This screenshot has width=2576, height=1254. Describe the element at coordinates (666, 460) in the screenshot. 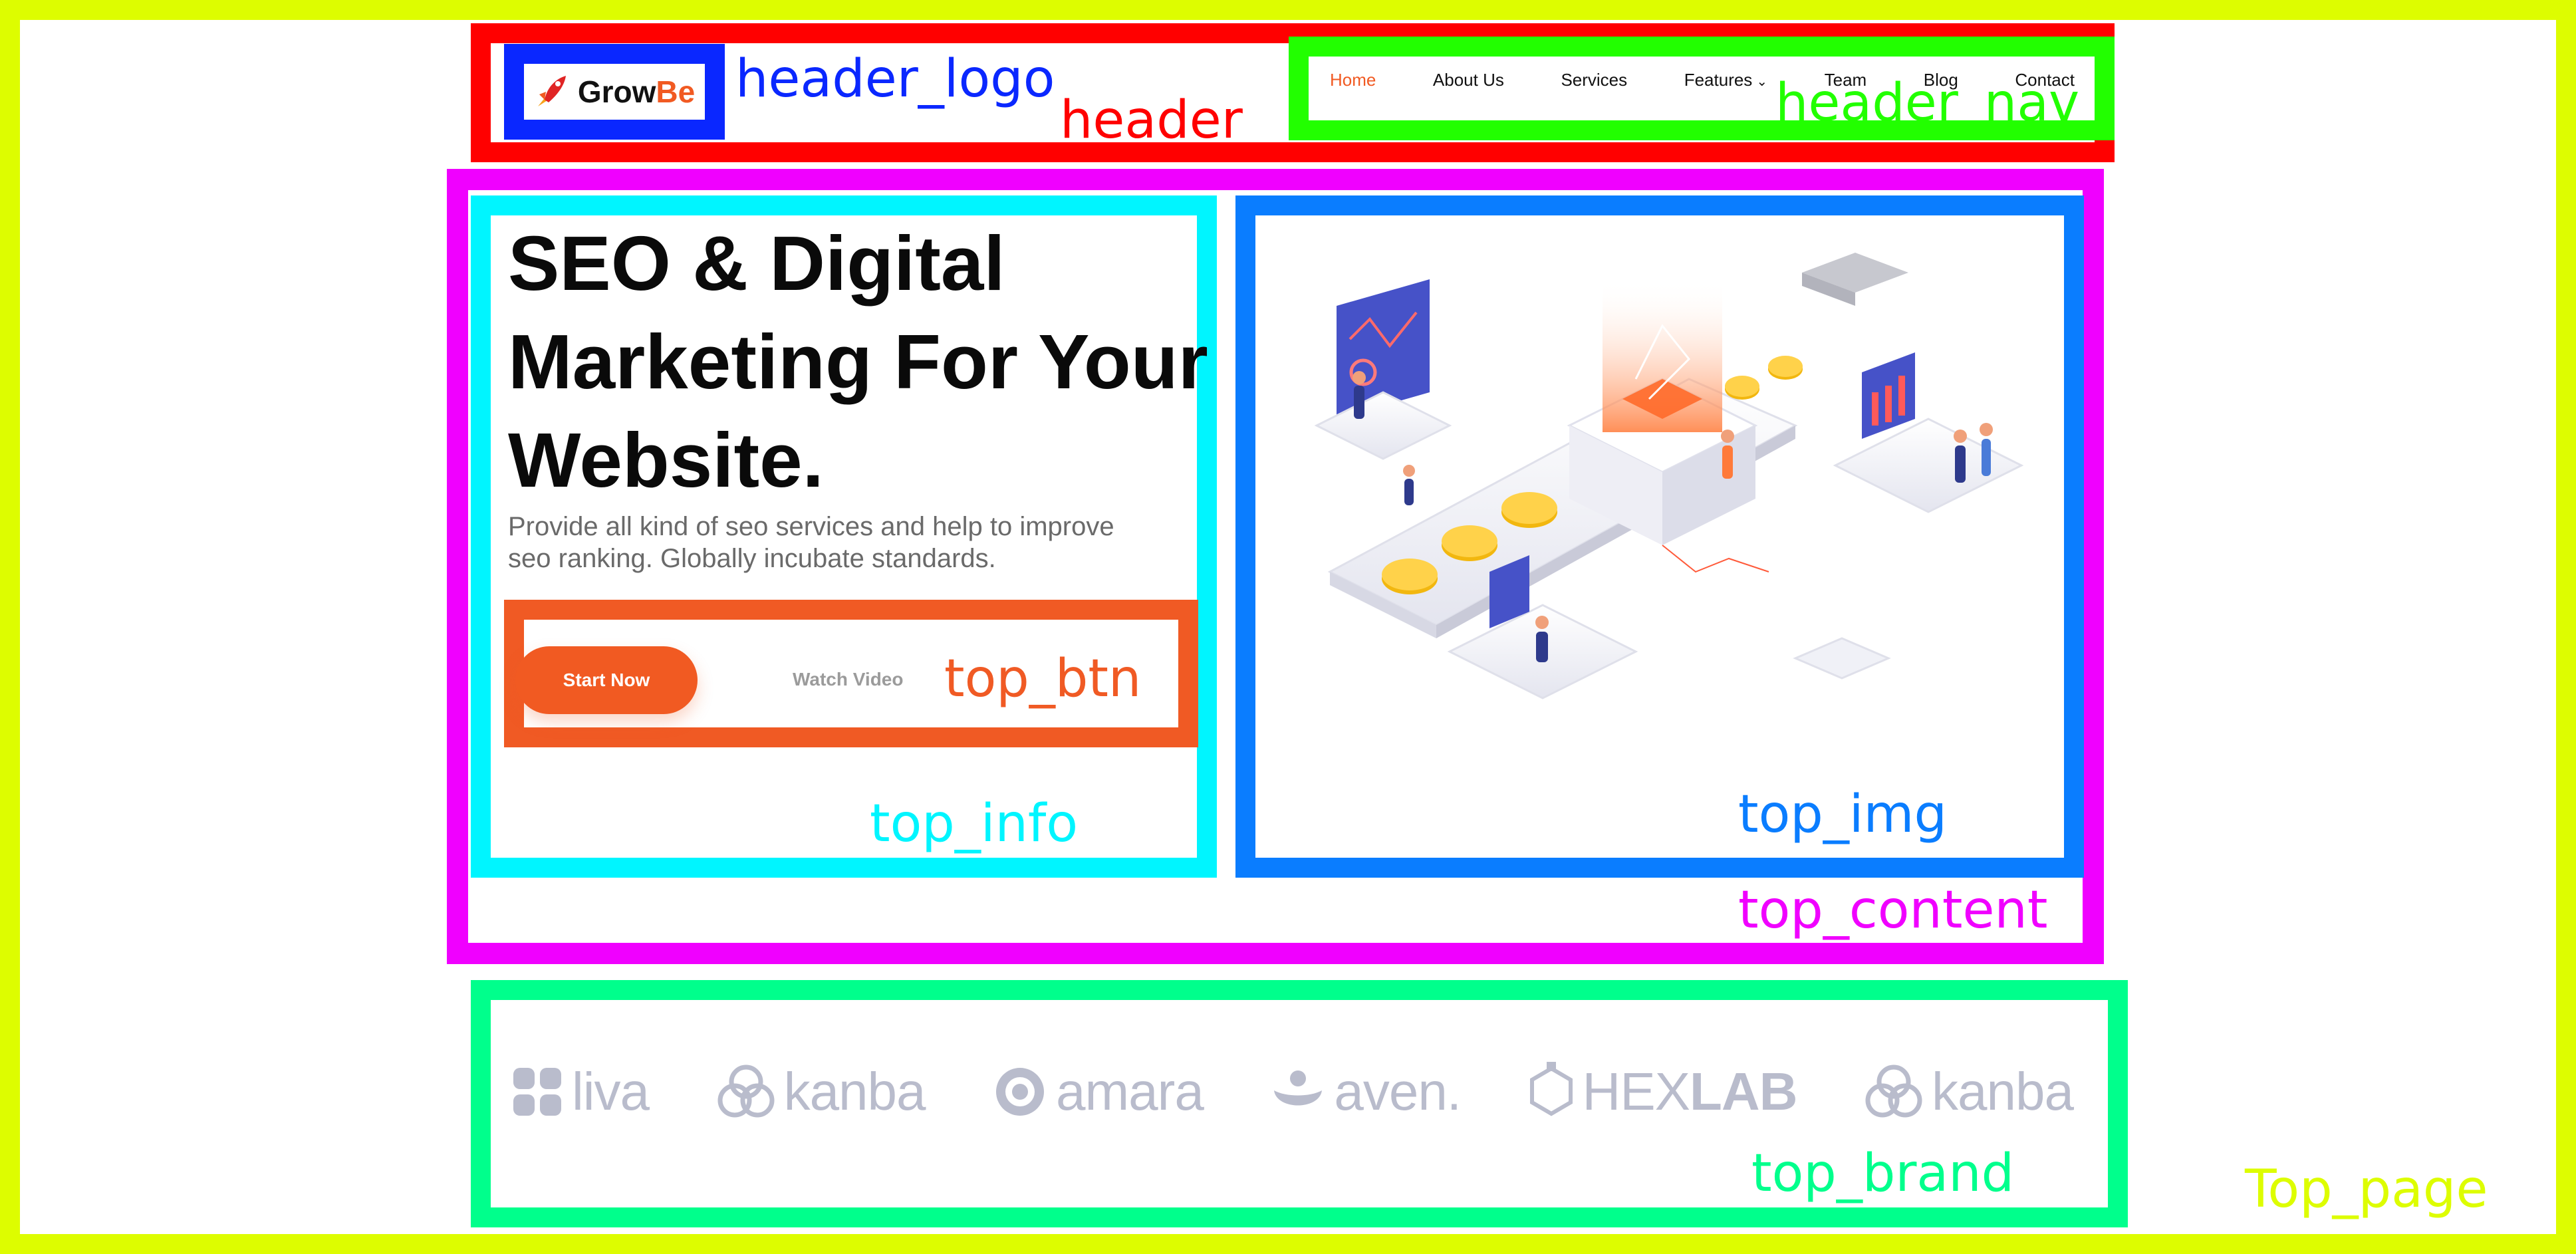

I see `hero-title-line-3: Website.` at that location.